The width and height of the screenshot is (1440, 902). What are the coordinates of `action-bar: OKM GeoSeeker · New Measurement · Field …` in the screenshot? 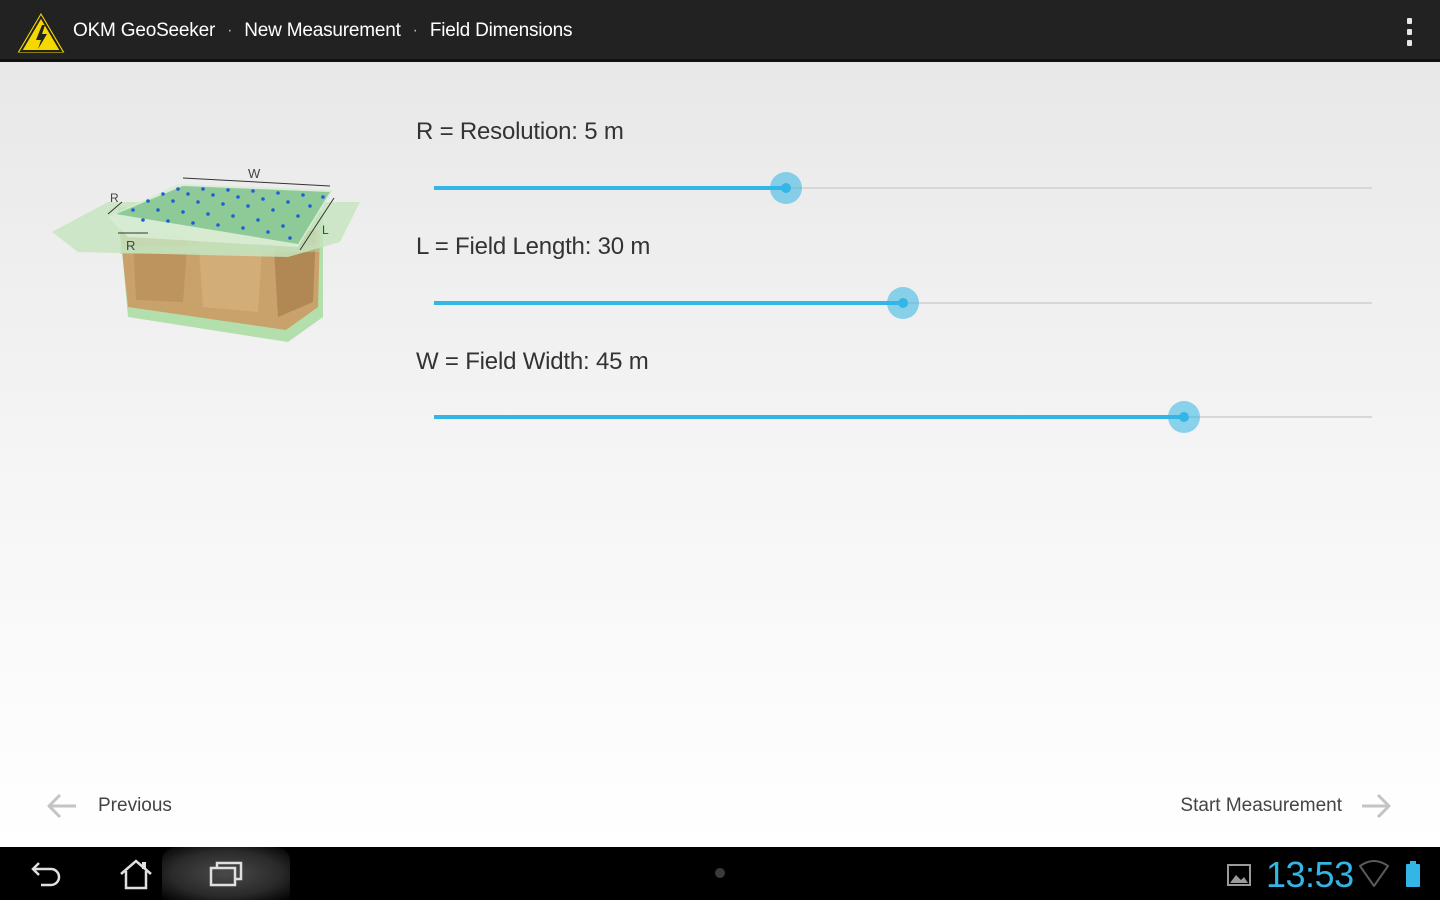 It's located at (720, 31).